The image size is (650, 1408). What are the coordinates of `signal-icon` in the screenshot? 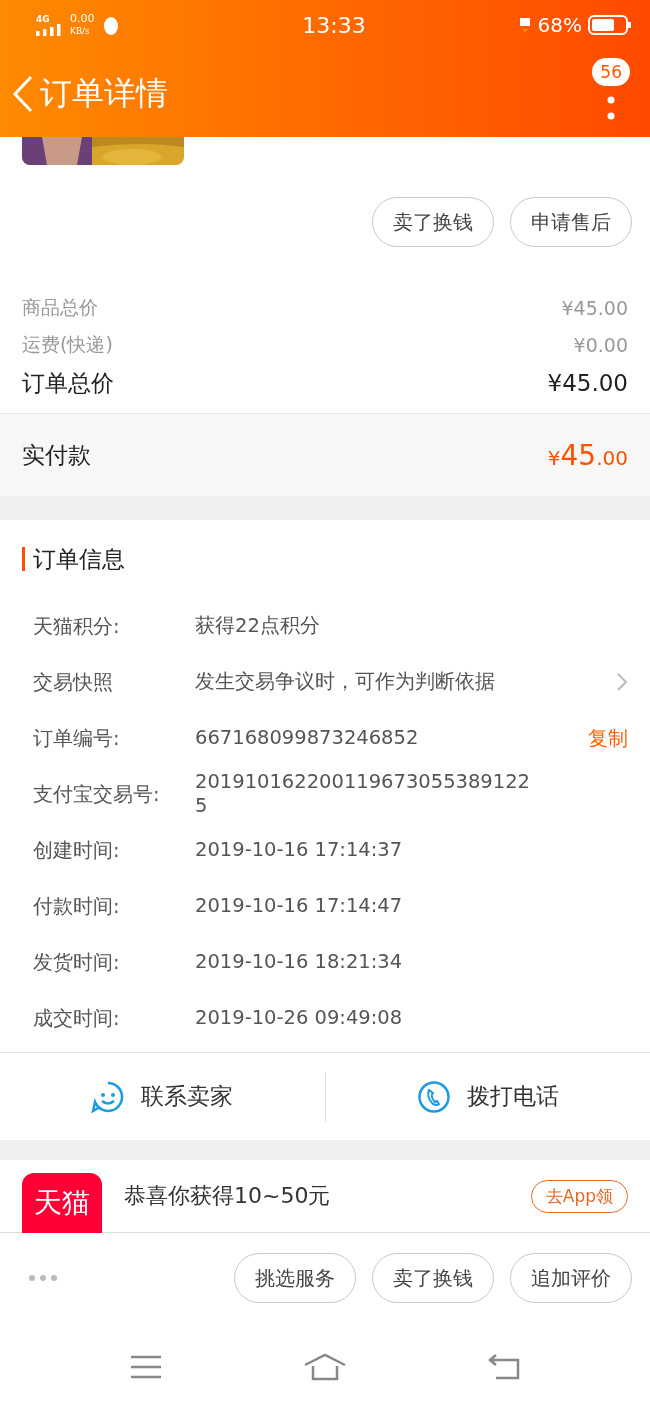 It's located at (49, 30).